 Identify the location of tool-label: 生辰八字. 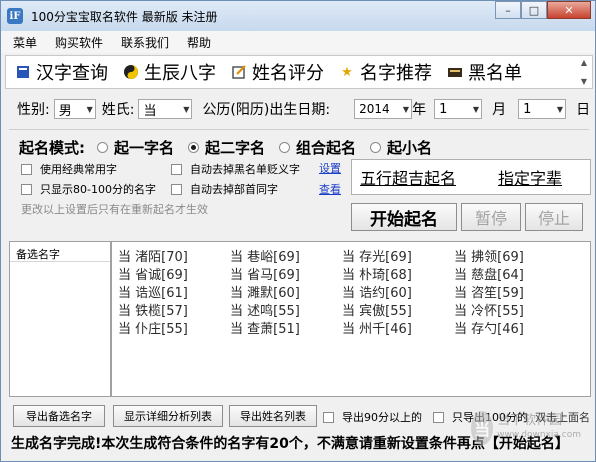
(180, 73).